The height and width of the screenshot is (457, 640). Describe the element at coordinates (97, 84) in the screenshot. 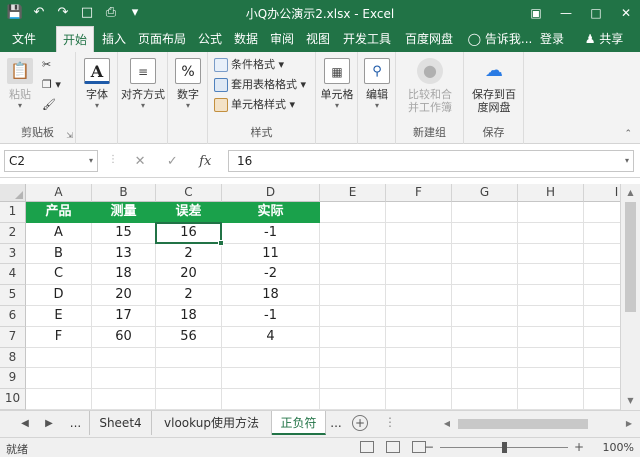

I see `font-button: A 字体 ▾` at that location.